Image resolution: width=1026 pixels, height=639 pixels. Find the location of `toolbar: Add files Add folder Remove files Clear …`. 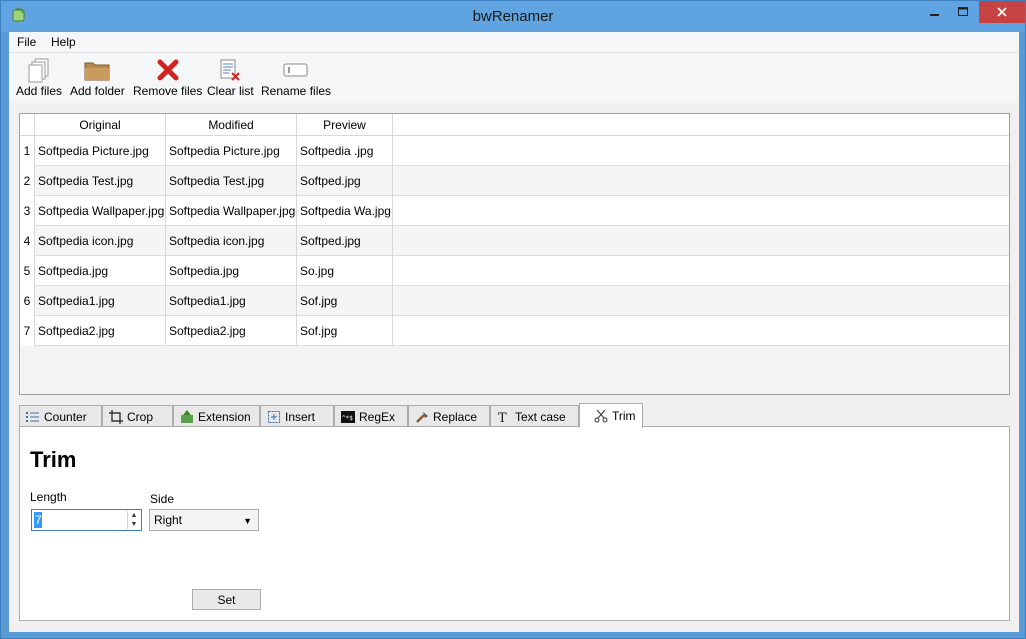

toolbar: Add files Add folder Remove files Clear … is located at coordinates (514, 78).